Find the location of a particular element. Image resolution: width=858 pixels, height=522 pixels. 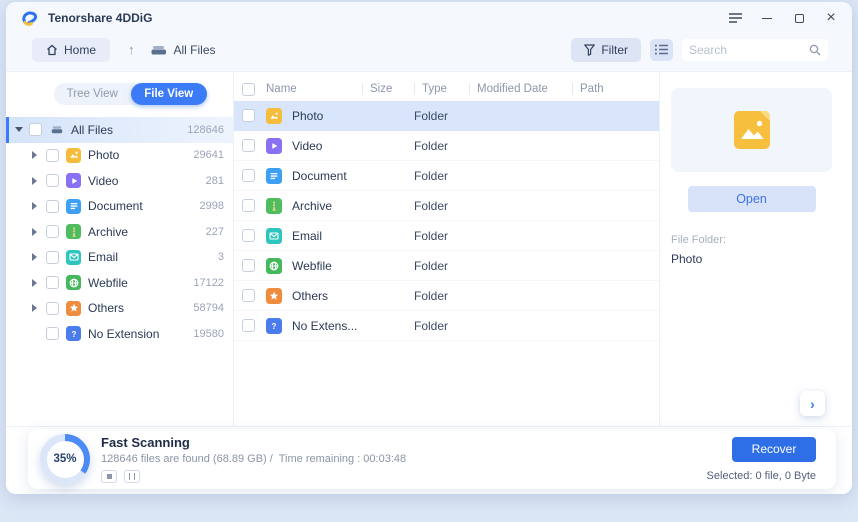

table-row-noext: ? No Extens... Folder is located at coordinates (446, 326).